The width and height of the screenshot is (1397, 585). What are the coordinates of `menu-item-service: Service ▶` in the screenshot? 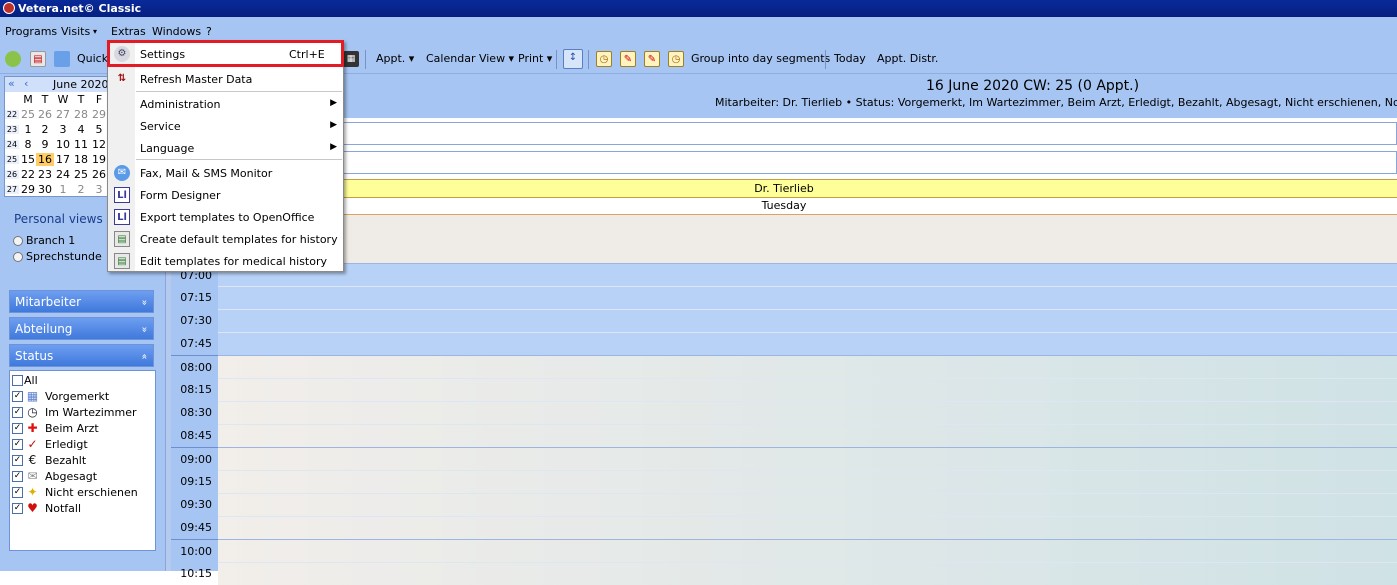 It's located at (225, 126).